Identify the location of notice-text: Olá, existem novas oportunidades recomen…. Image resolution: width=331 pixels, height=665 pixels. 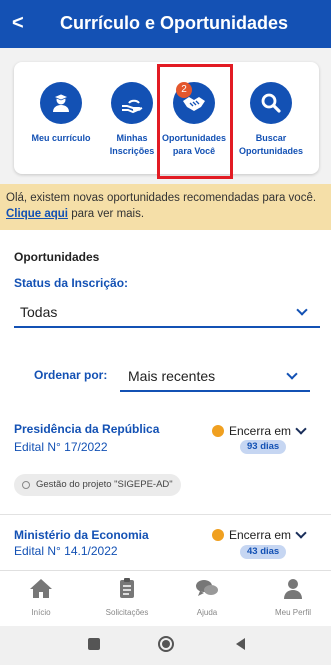
(161, 198).